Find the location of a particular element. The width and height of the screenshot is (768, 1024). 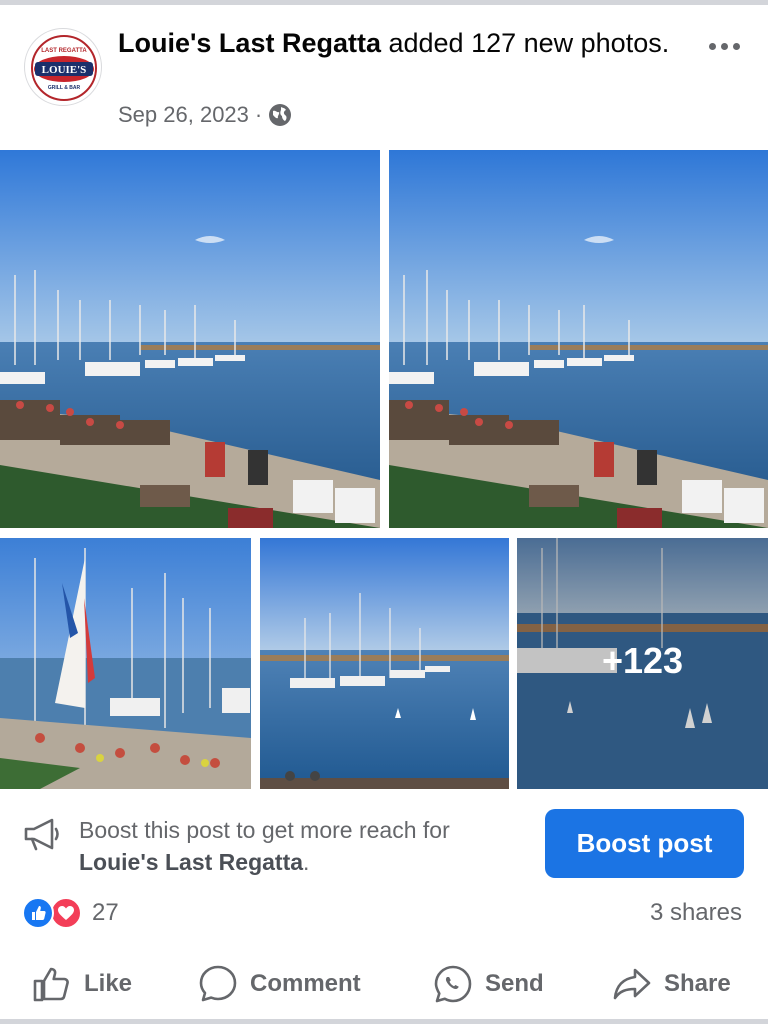

top-divider is located at coordinates (384, 2).